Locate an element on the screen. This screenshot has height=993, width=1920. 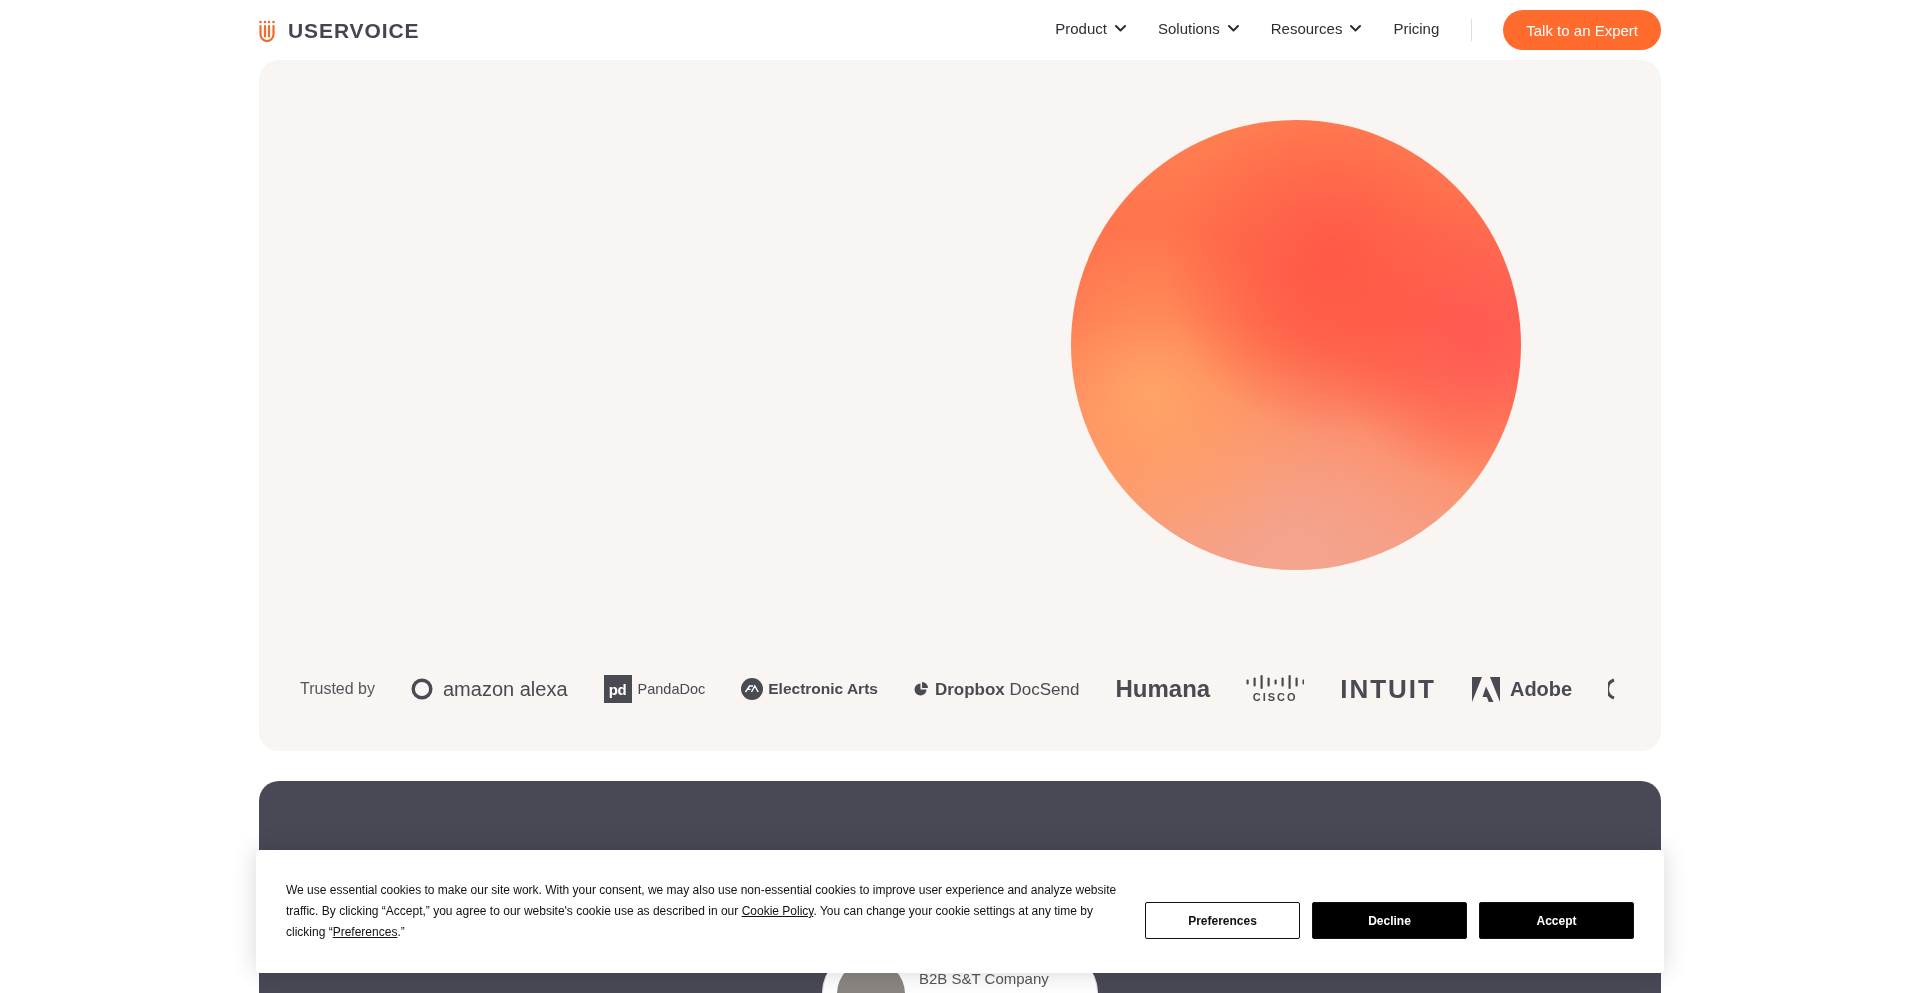
brand-name: Humana is located at coordinates (1163, 689).